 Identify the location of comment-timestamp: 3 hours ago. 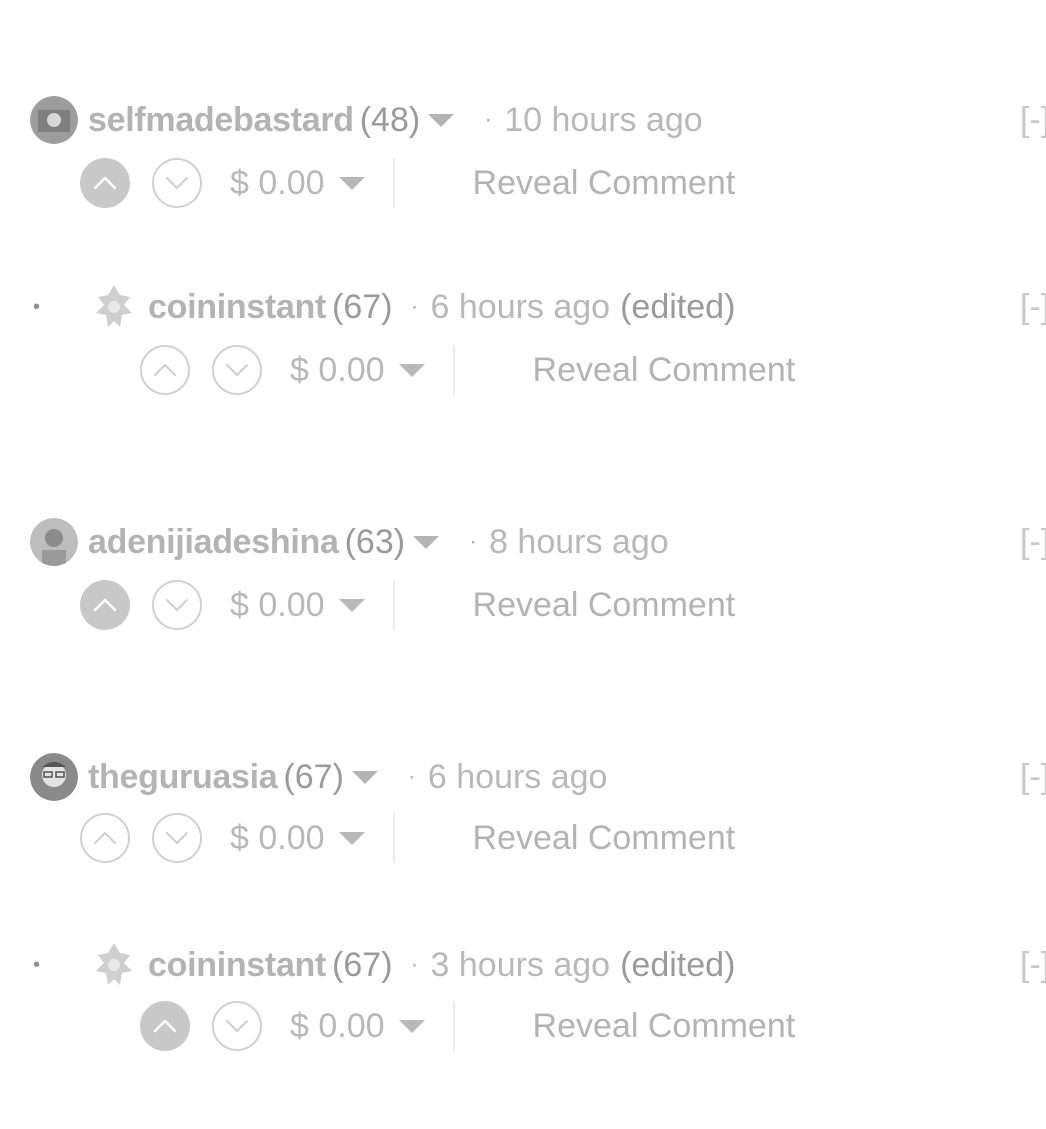
(521, 965).